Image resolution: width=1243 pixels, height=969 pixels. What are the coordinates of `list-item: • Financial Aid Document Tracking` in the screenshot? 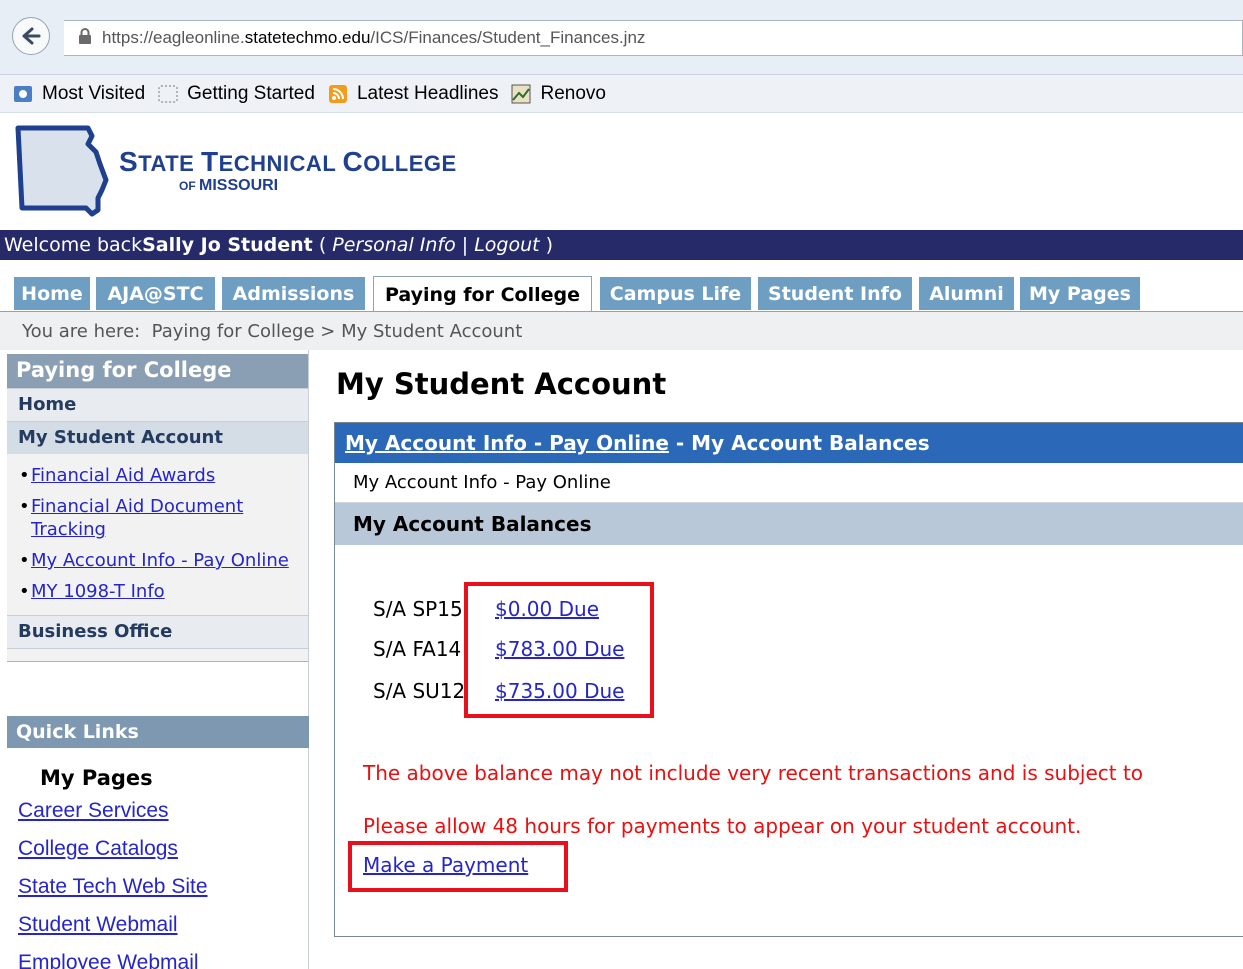 It's located at (164, 518).